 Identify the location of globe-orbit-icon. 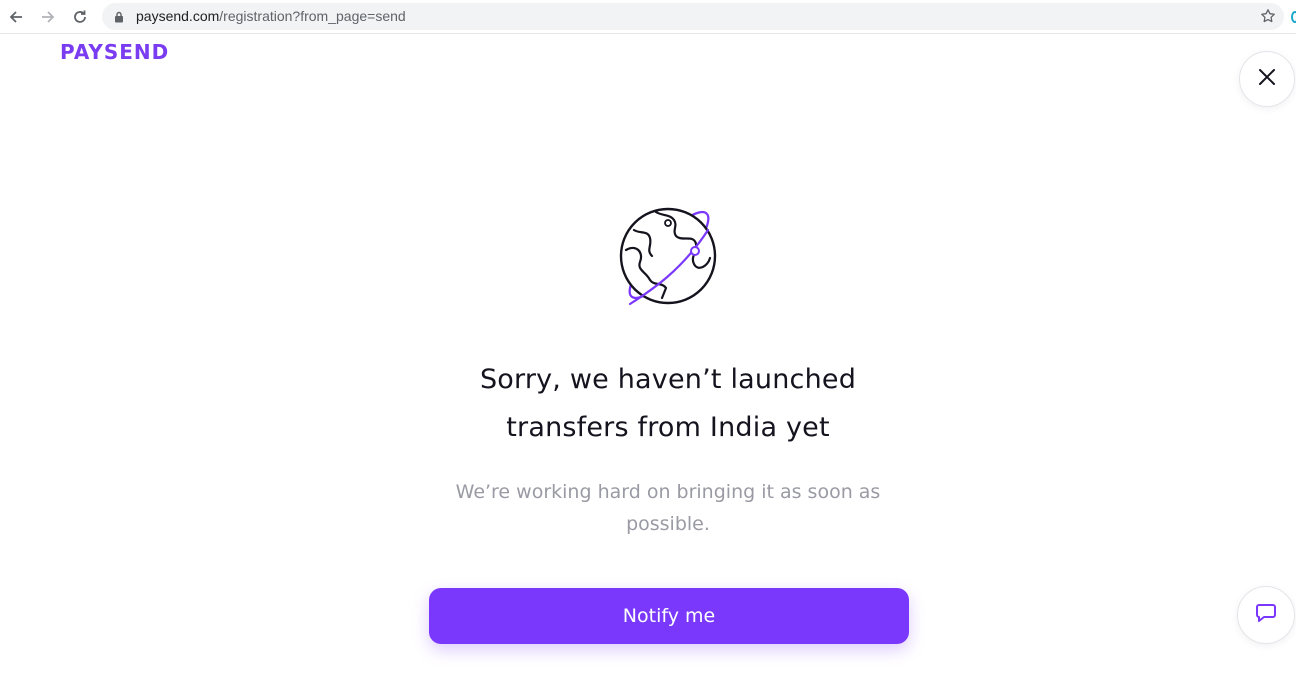
(668, 256).